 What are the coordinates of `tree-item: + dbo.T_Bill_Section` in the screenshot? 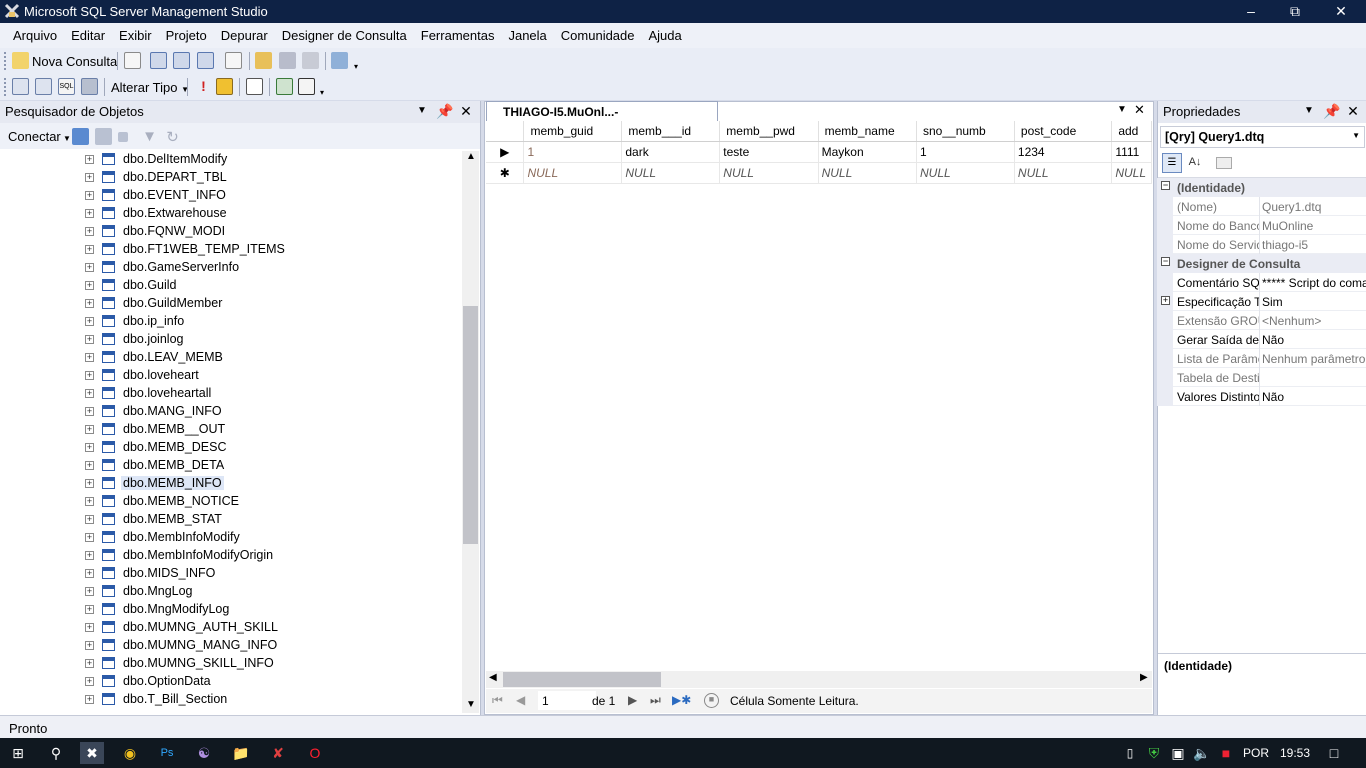 It's located at (230, 700).